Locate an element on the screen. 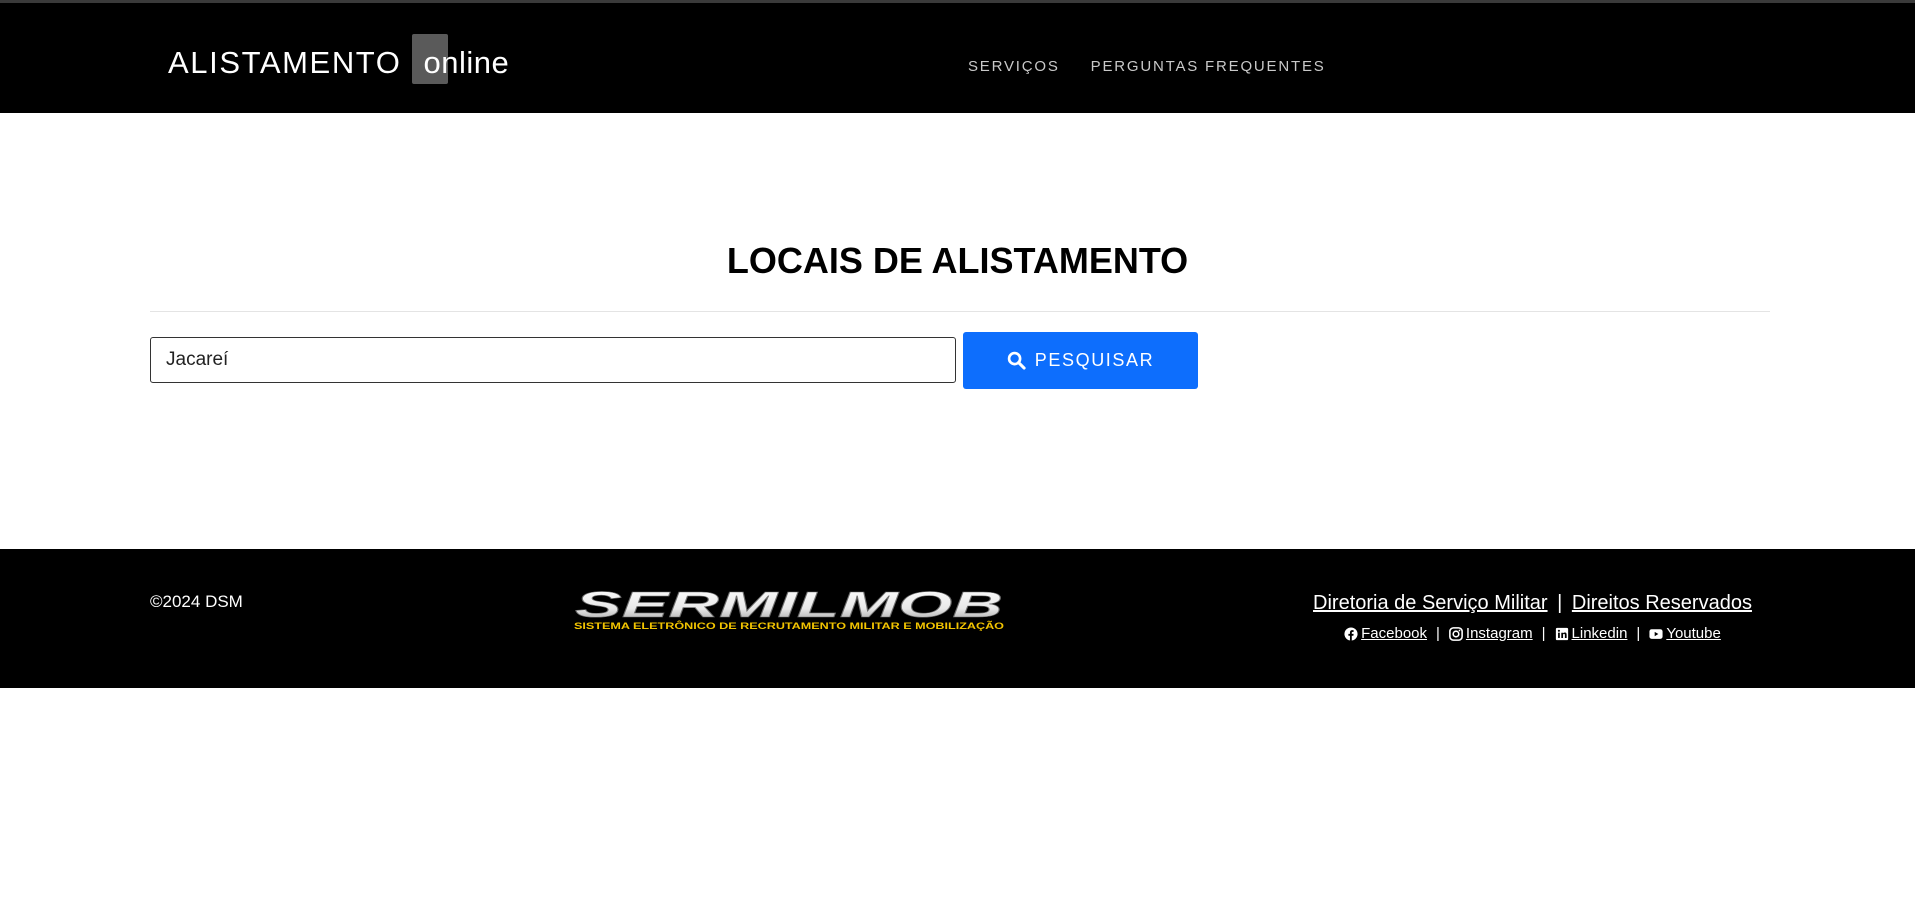 Image resolution: width=1915 pixels, height=911 pixels. nav-link-perguntas-frequentes: PERGUNTAS FREQUENTES is located at coordinates (1208, 66).